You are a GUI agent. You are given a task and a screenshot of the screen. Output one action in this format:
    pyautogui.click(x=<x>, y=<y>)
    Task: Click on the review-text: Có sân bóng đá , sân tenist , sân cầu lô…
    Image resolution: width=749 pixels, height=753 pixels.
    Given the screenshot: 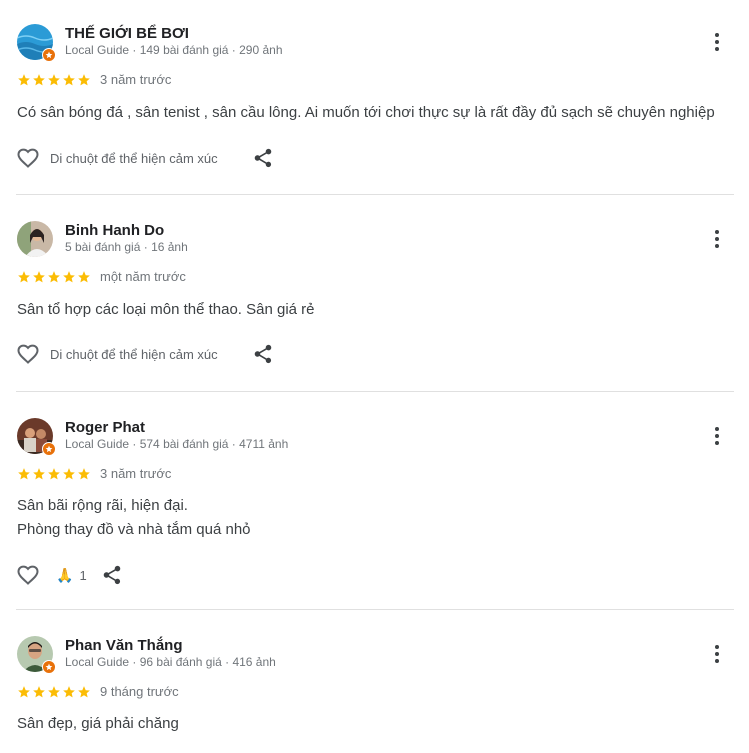 What is the action you would take?
    pyautogui.click(x=366, y=113)
    